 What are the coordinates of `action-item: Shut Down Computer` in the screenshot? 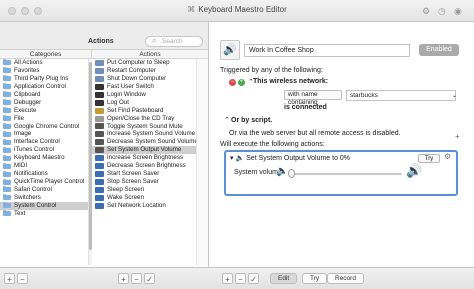 It's located at (144, 79).